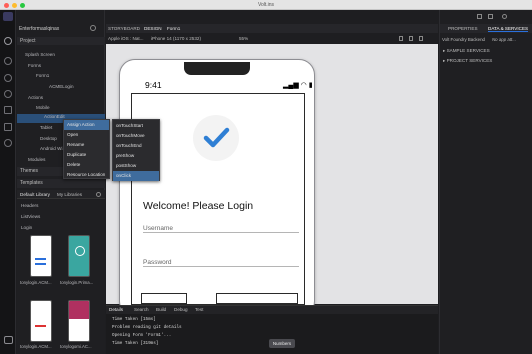 The image size is (532, 354). Describe the element at coordinates (136, 126) in the screenshot. I see `submenu-item-ontouchstart: onTouchStart` at that location.